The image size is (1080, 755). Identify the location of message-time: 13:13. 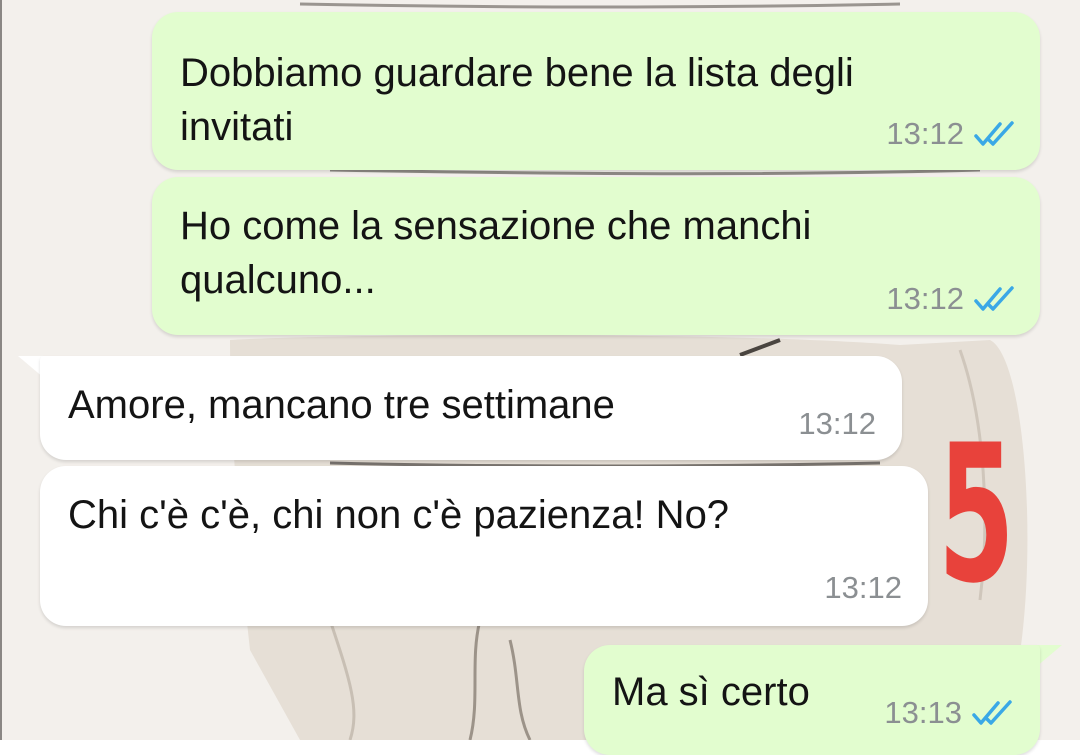
(923, 712).